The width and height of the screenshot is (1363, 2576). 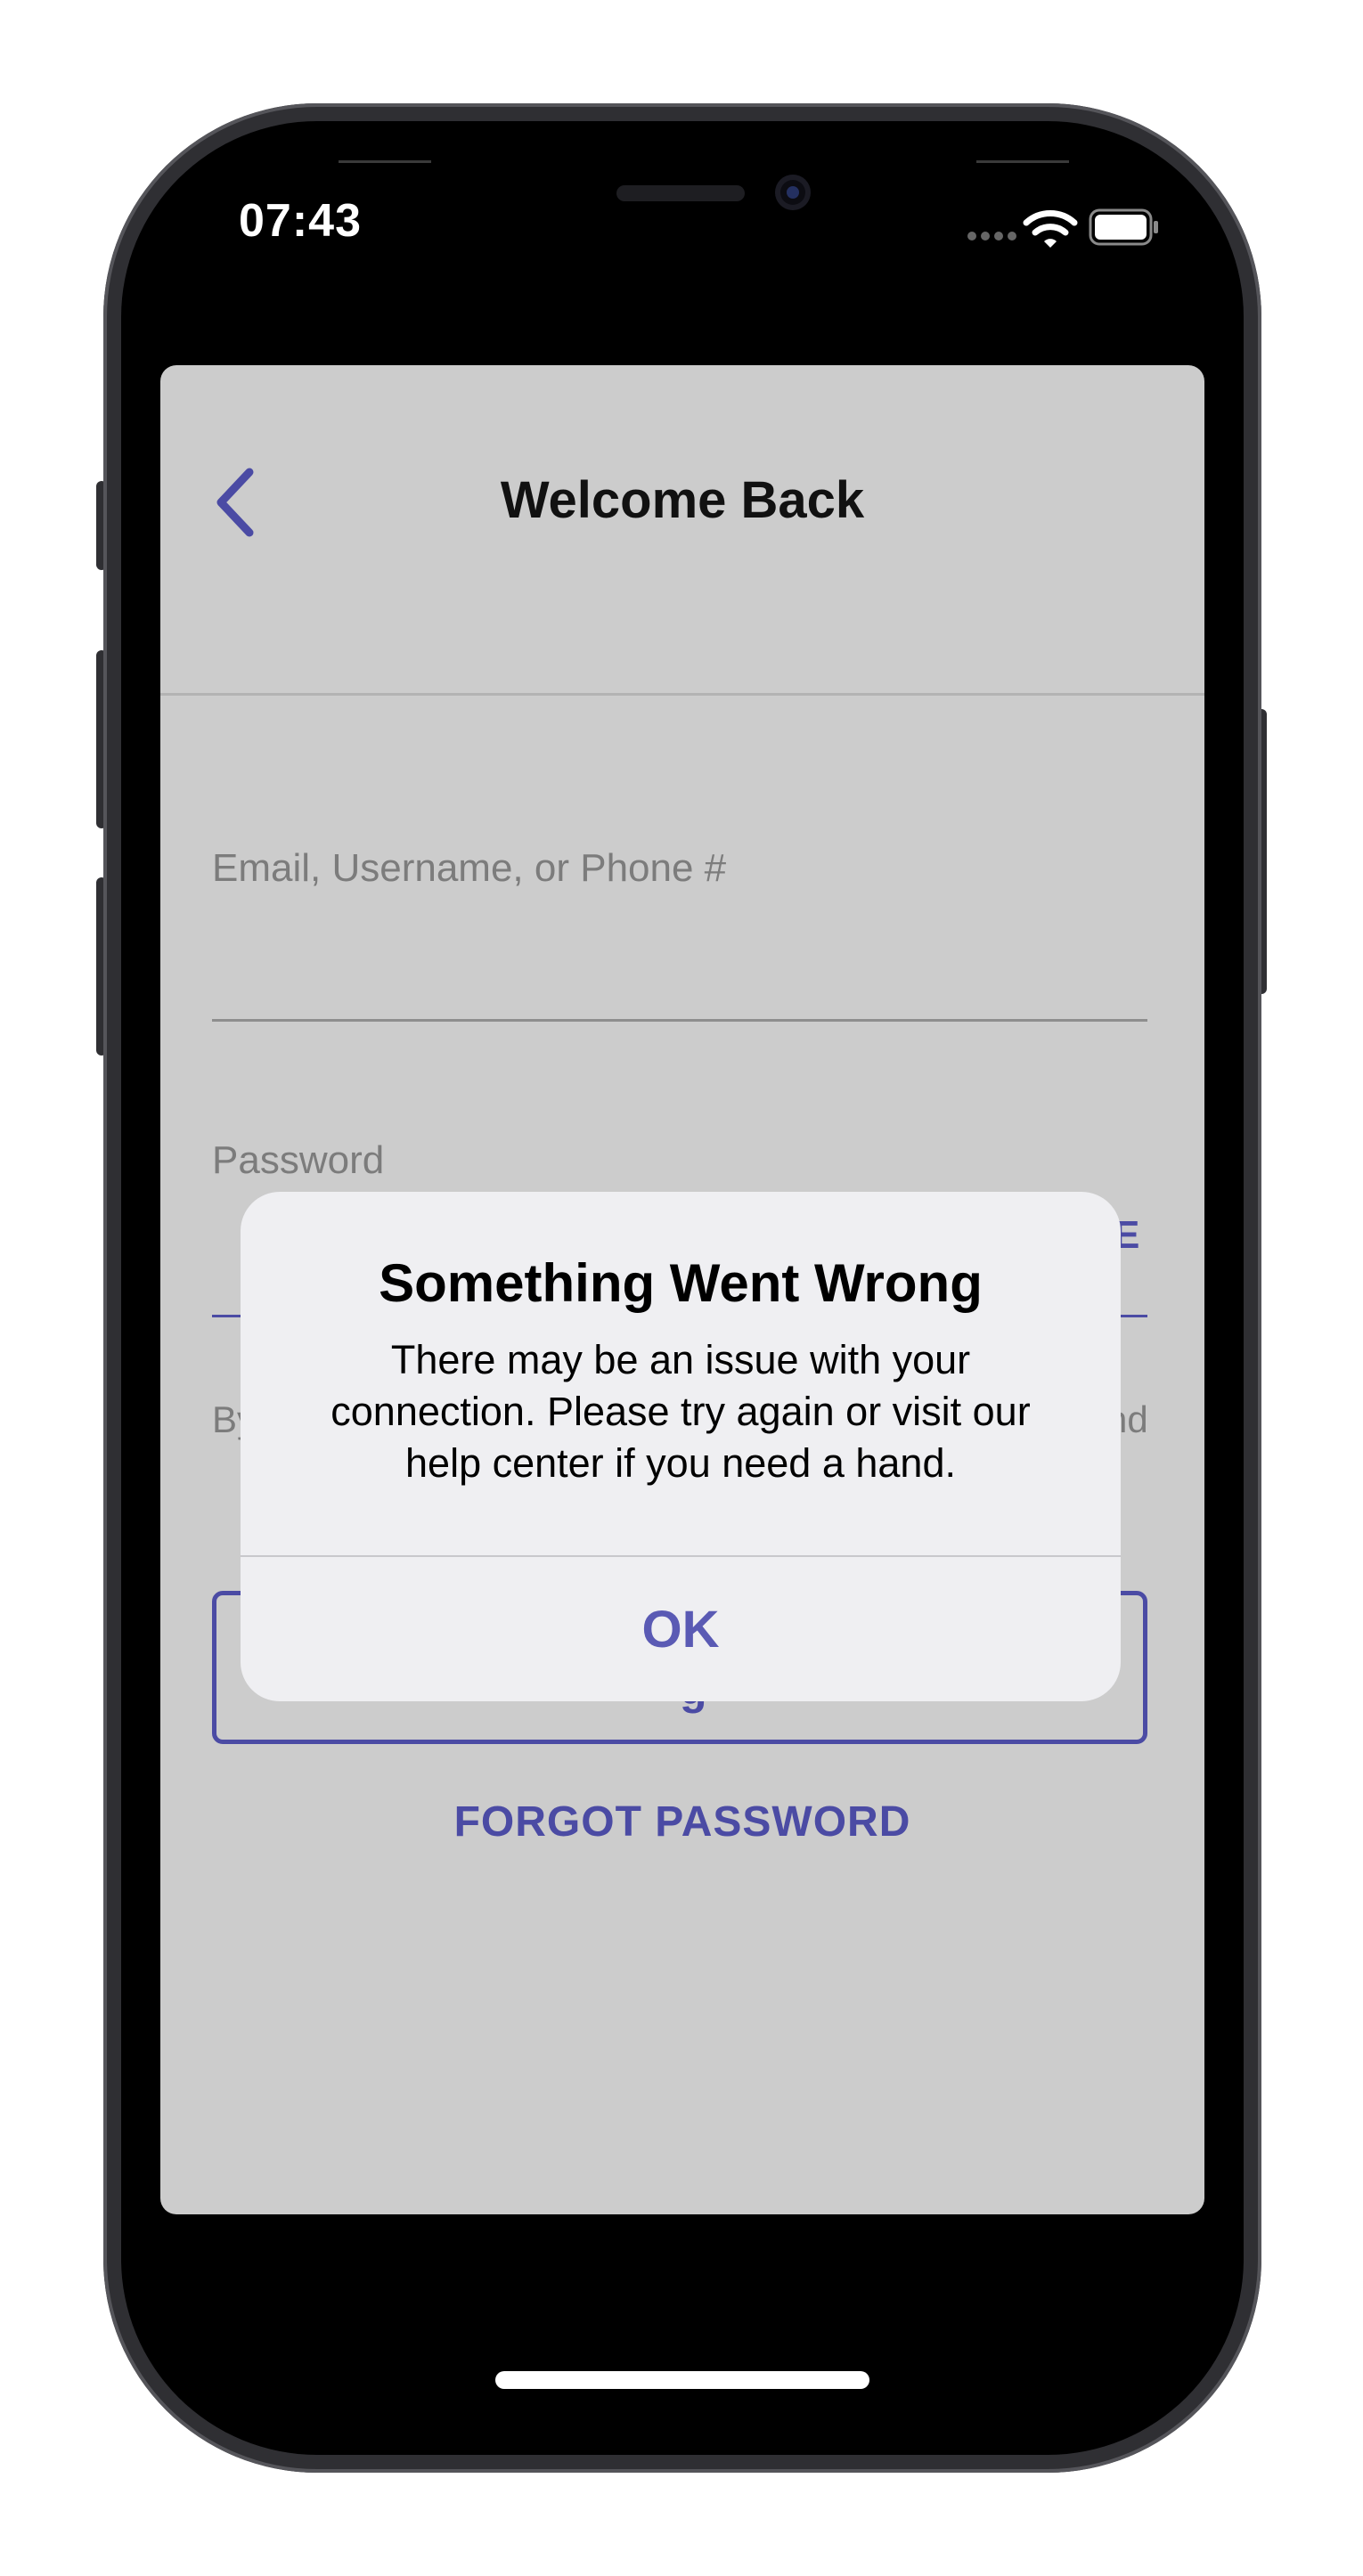 What do you see at coordinates (680, 1021) in the screenshot?
I see `email-field-underline` at bounding box center [680, 1021].